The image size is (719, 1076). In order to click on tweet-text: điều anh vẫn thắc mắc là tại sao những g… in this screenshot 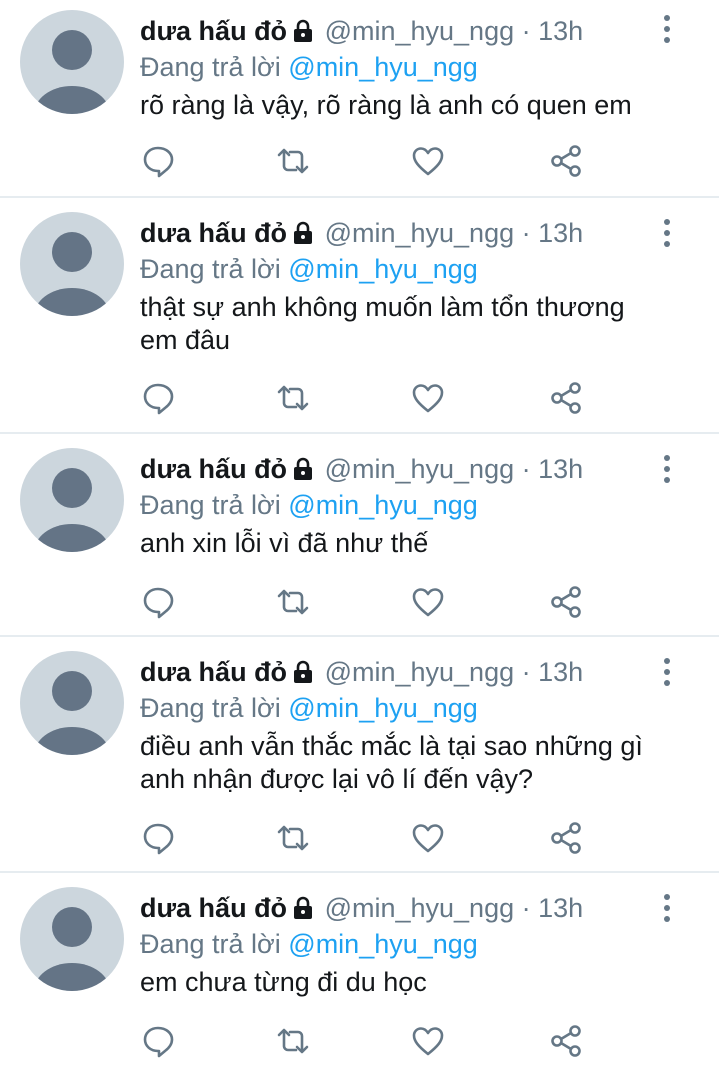, I will do `click(391, 762)`.